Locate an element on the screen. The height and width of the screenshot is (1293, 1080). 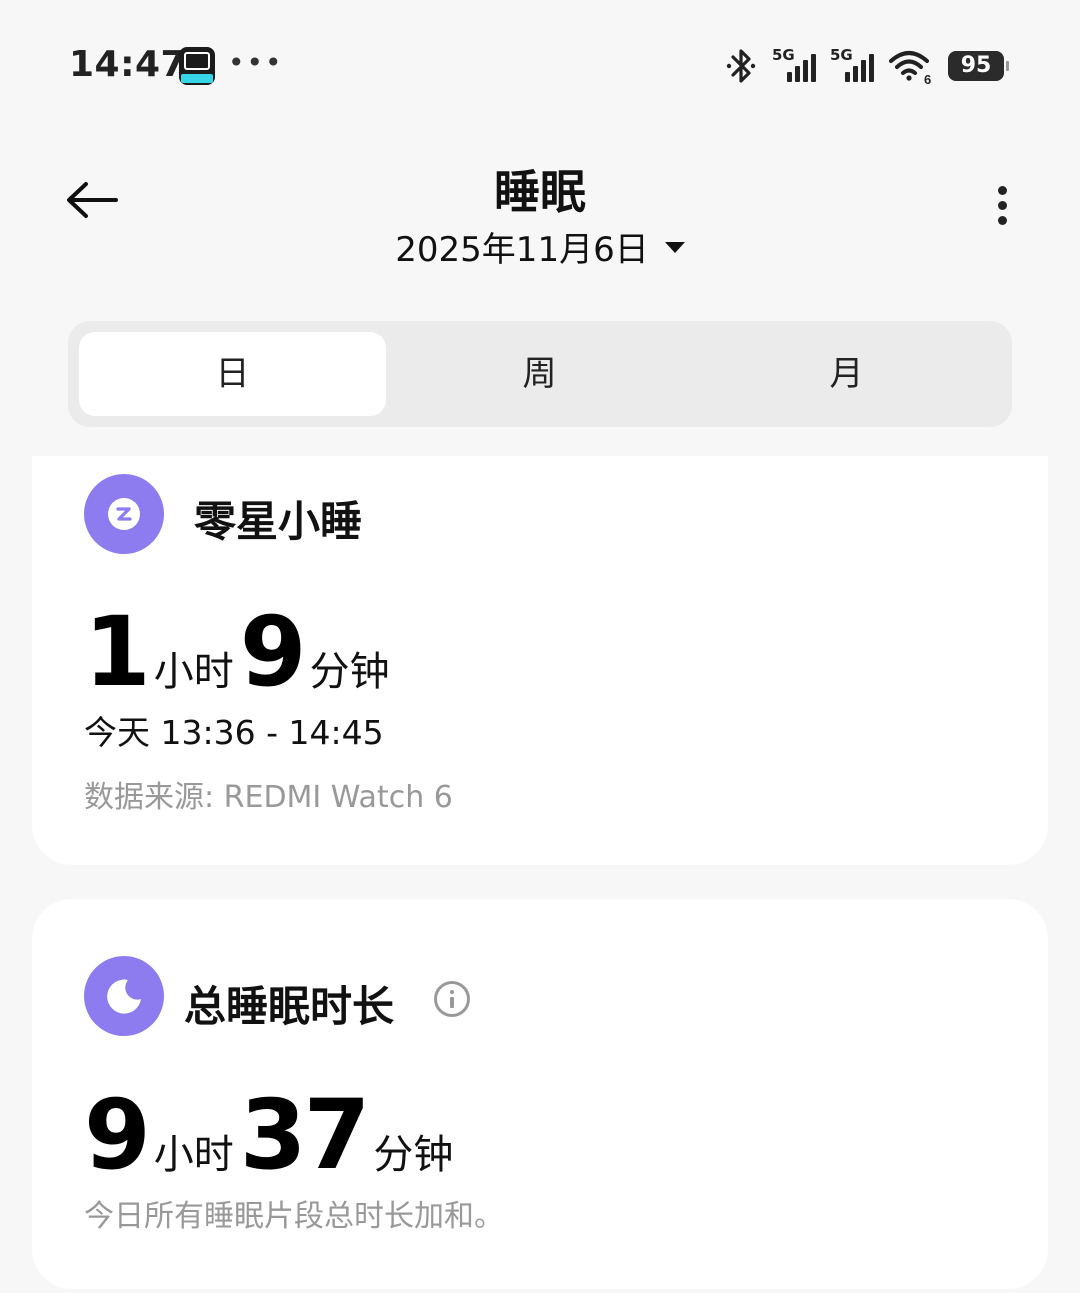
date-selector: 2025年11月6日 is located at coordinates (540, 246).